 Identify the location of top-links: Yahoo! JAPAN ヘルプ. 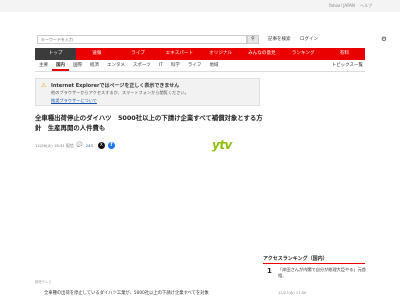
(350, 6).